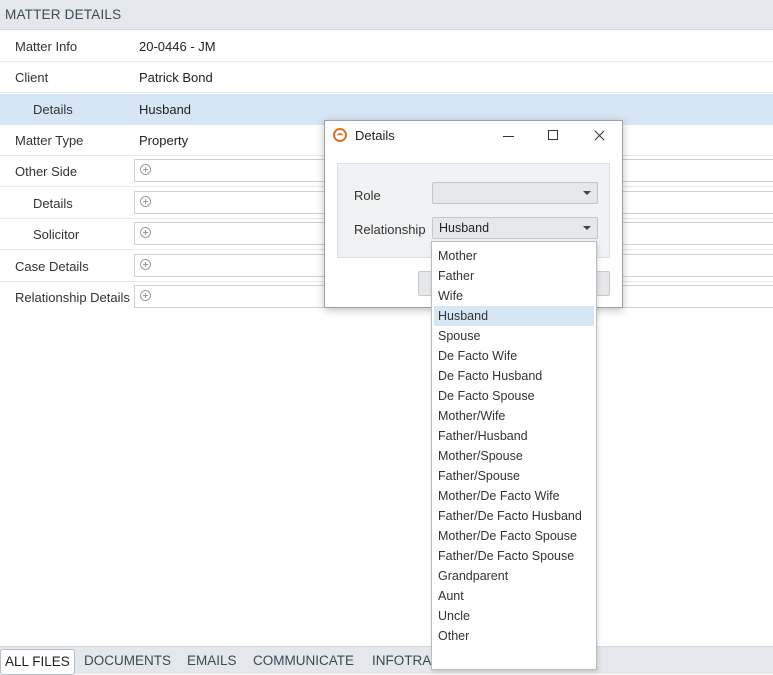 The image size is (773, 675). I want to click on option-husband: Husband, so click(514, 316).